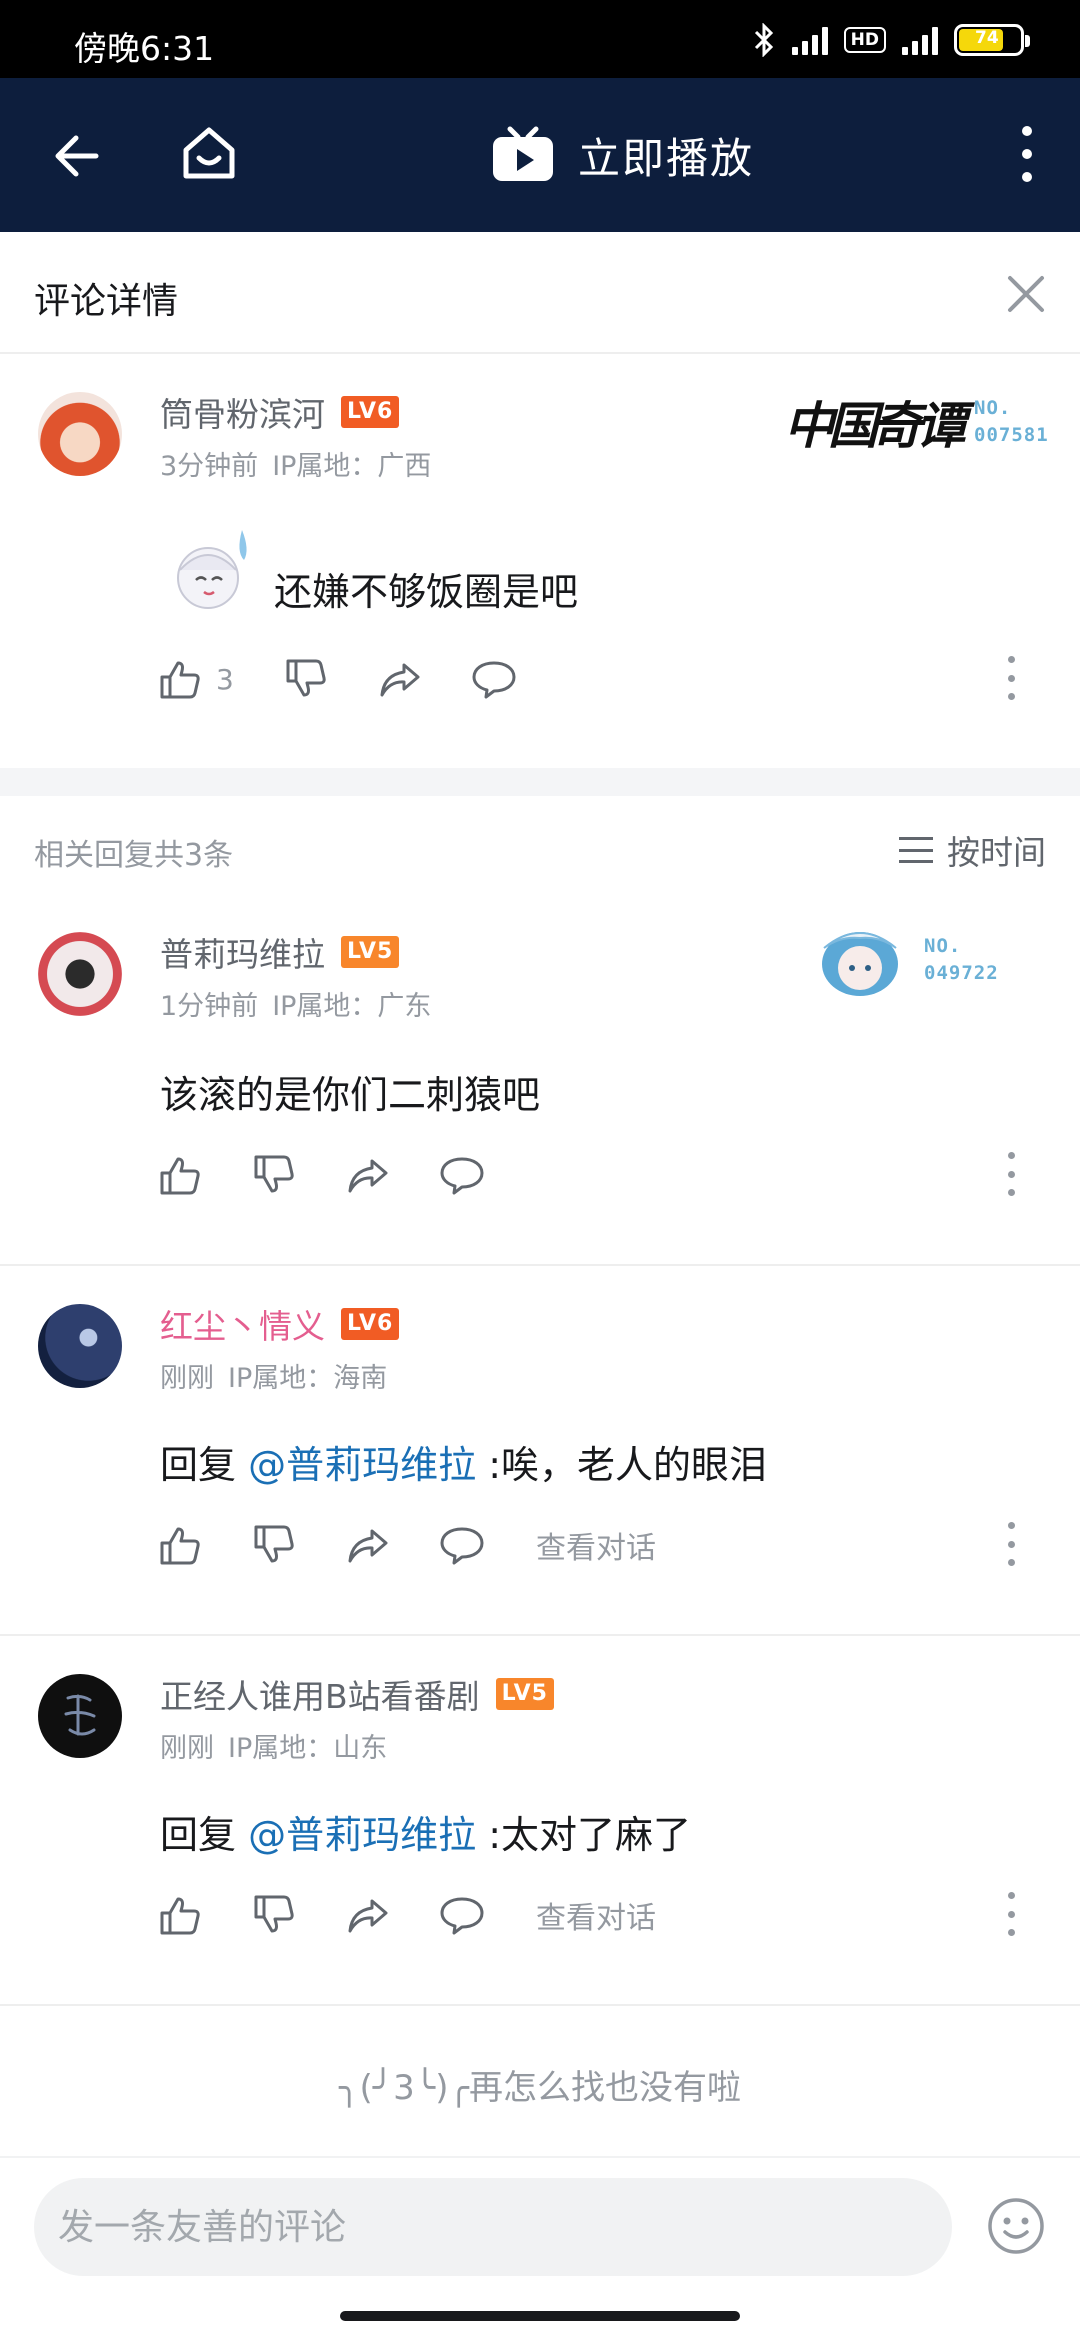 The image size is (1080, 2340). What do you see at coordinates (875, 425) in the screenshot?
I see `badge-title: 中国奇谭` at bounding box center [875, 425].